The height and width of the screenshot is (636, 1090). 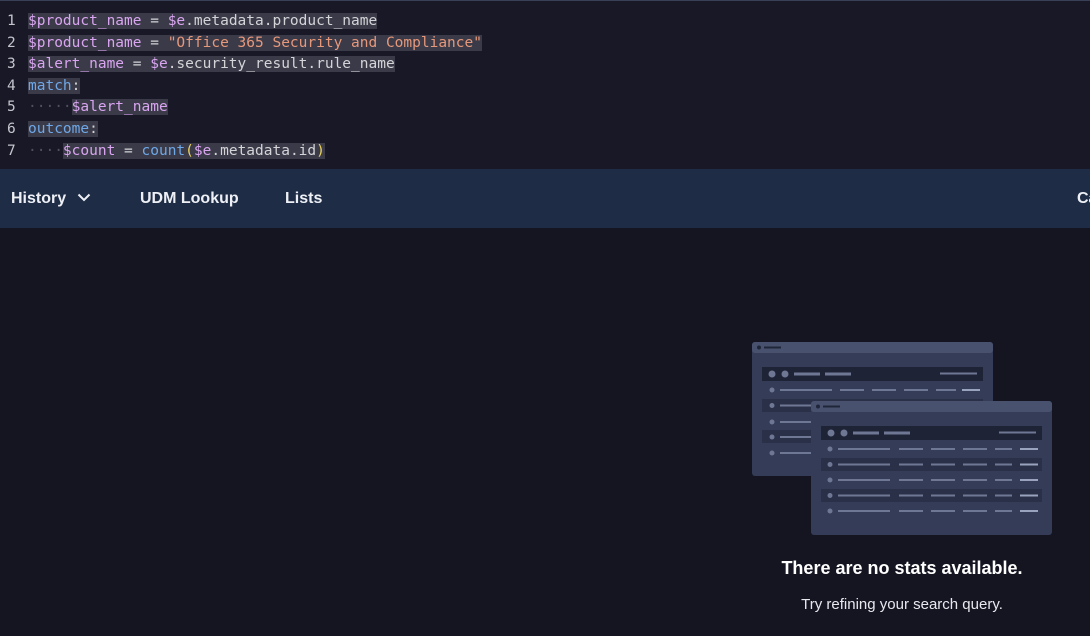 I want to click on tab-partial: Ca, so click(x=1083, y=198).